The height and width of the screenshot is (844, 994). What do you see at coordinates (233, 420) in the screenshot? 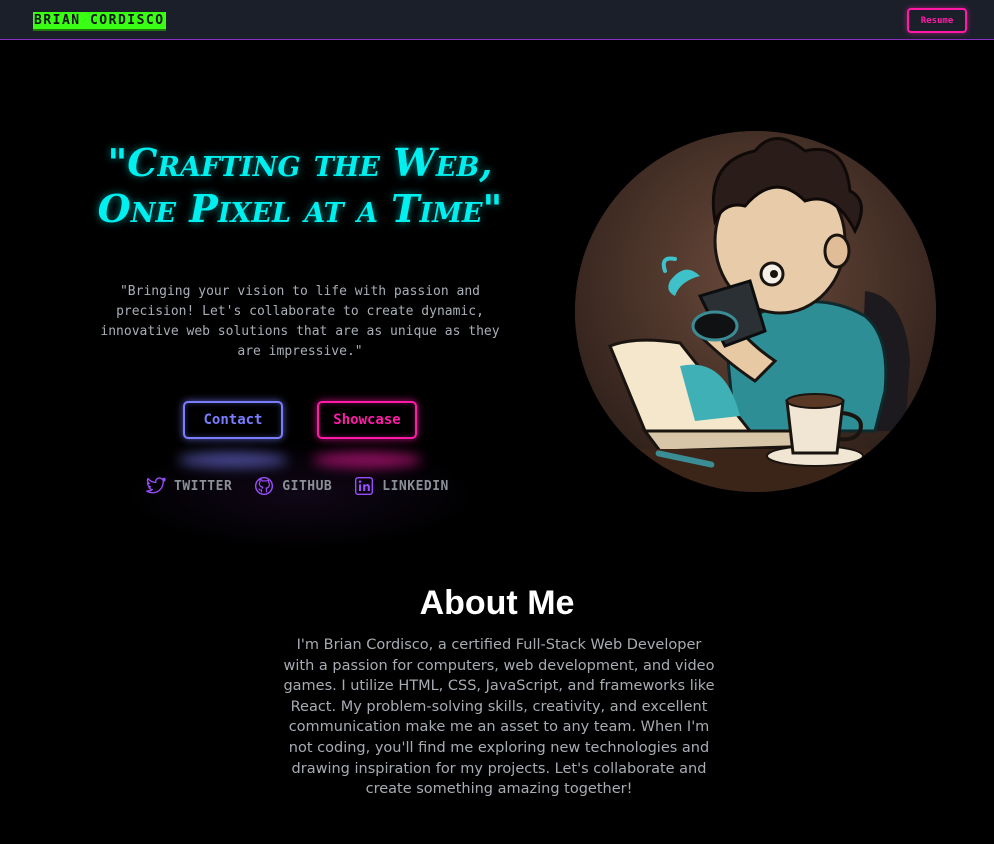
I see `contact-button: Contact` at bounding box center [233, 420].